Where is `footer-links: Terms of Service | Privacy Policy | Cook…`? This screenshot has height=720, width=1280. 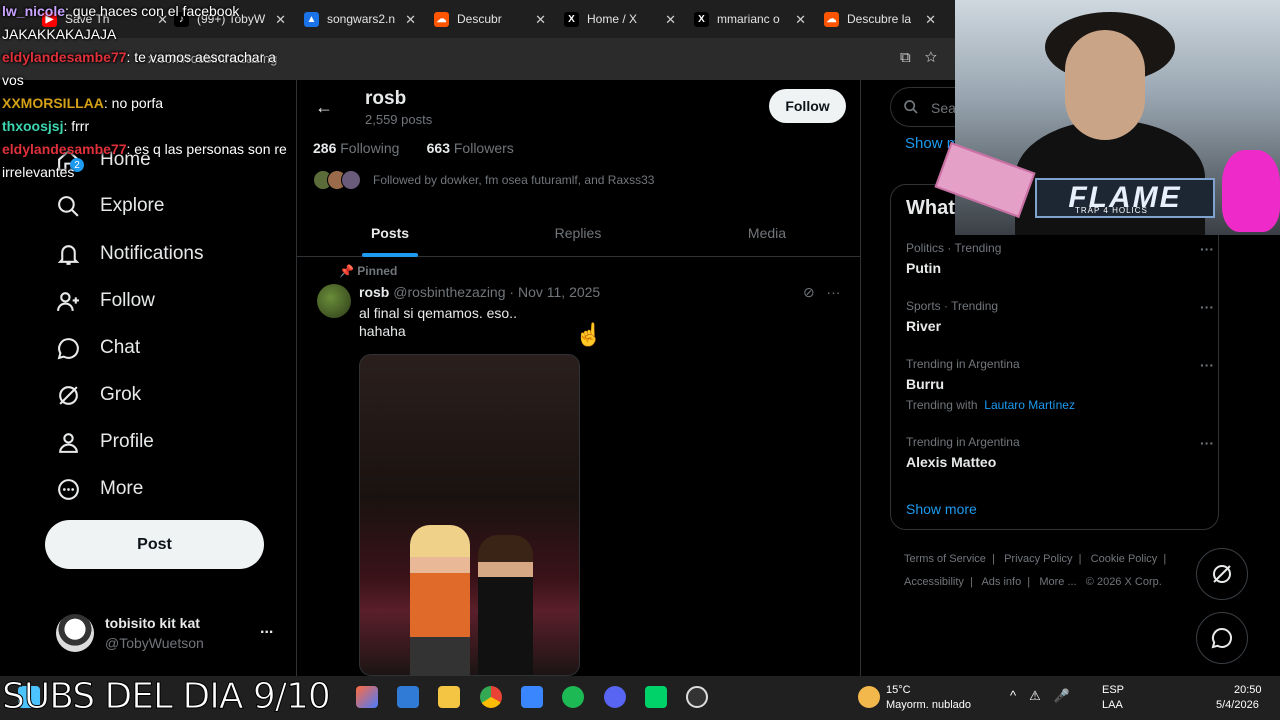
footer-links: Terms of Service | Privacy Policy | Cook… is located at coordinates (1035, 570).